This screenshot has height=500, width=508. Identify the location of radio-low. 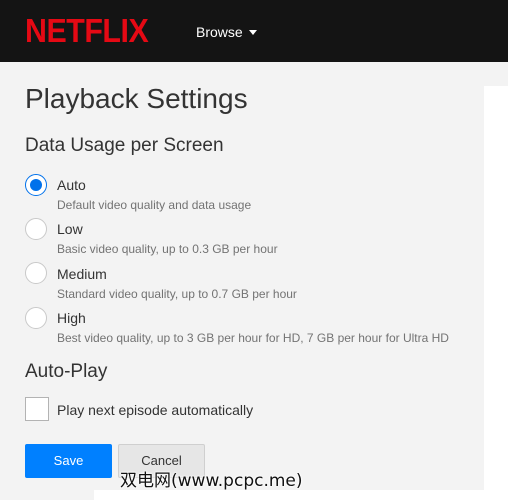
(36, 229).